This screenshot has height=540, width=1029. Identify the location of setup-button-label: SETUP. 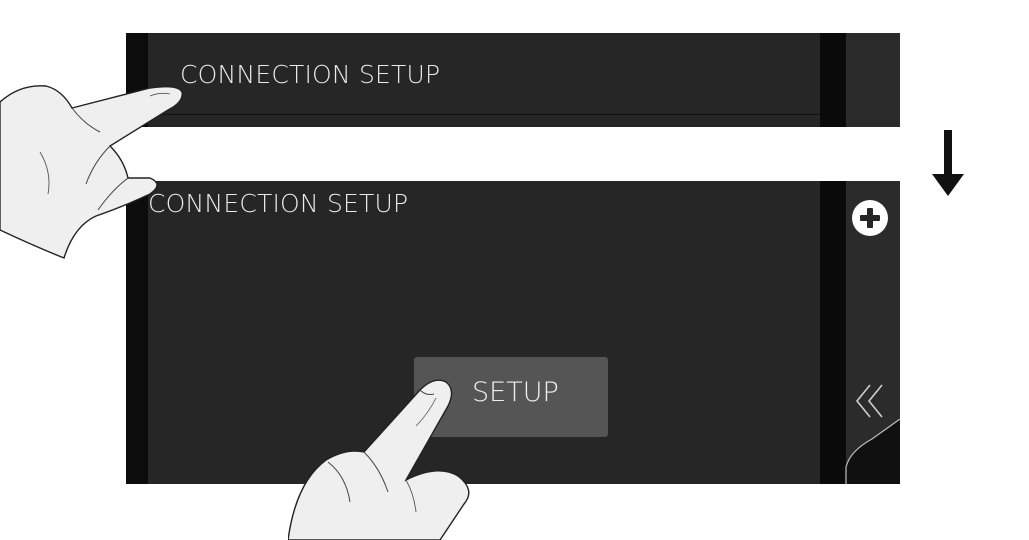
(515, 392).